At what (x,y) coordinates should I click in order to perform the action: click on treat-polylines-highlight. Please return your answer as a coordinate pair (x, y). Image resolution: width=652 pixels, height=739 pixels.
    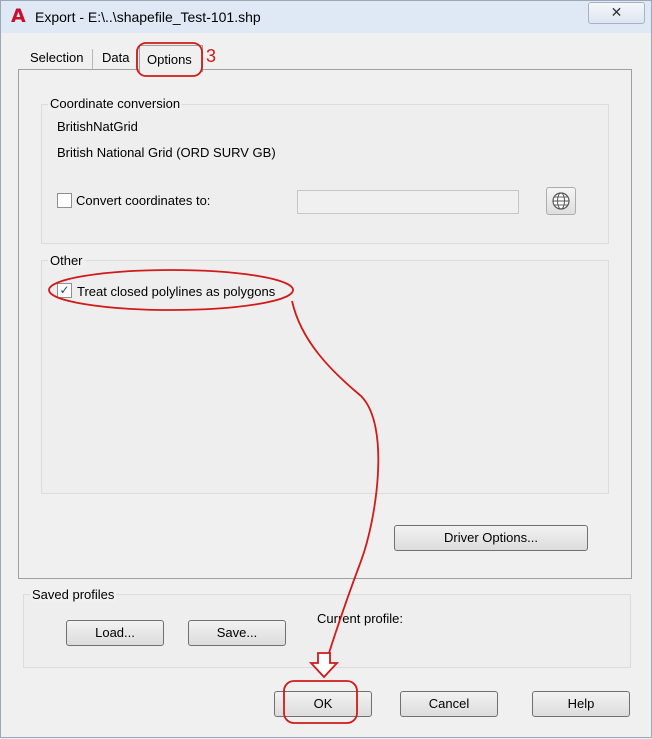
    Looking at the image, I should click on (171, 290).